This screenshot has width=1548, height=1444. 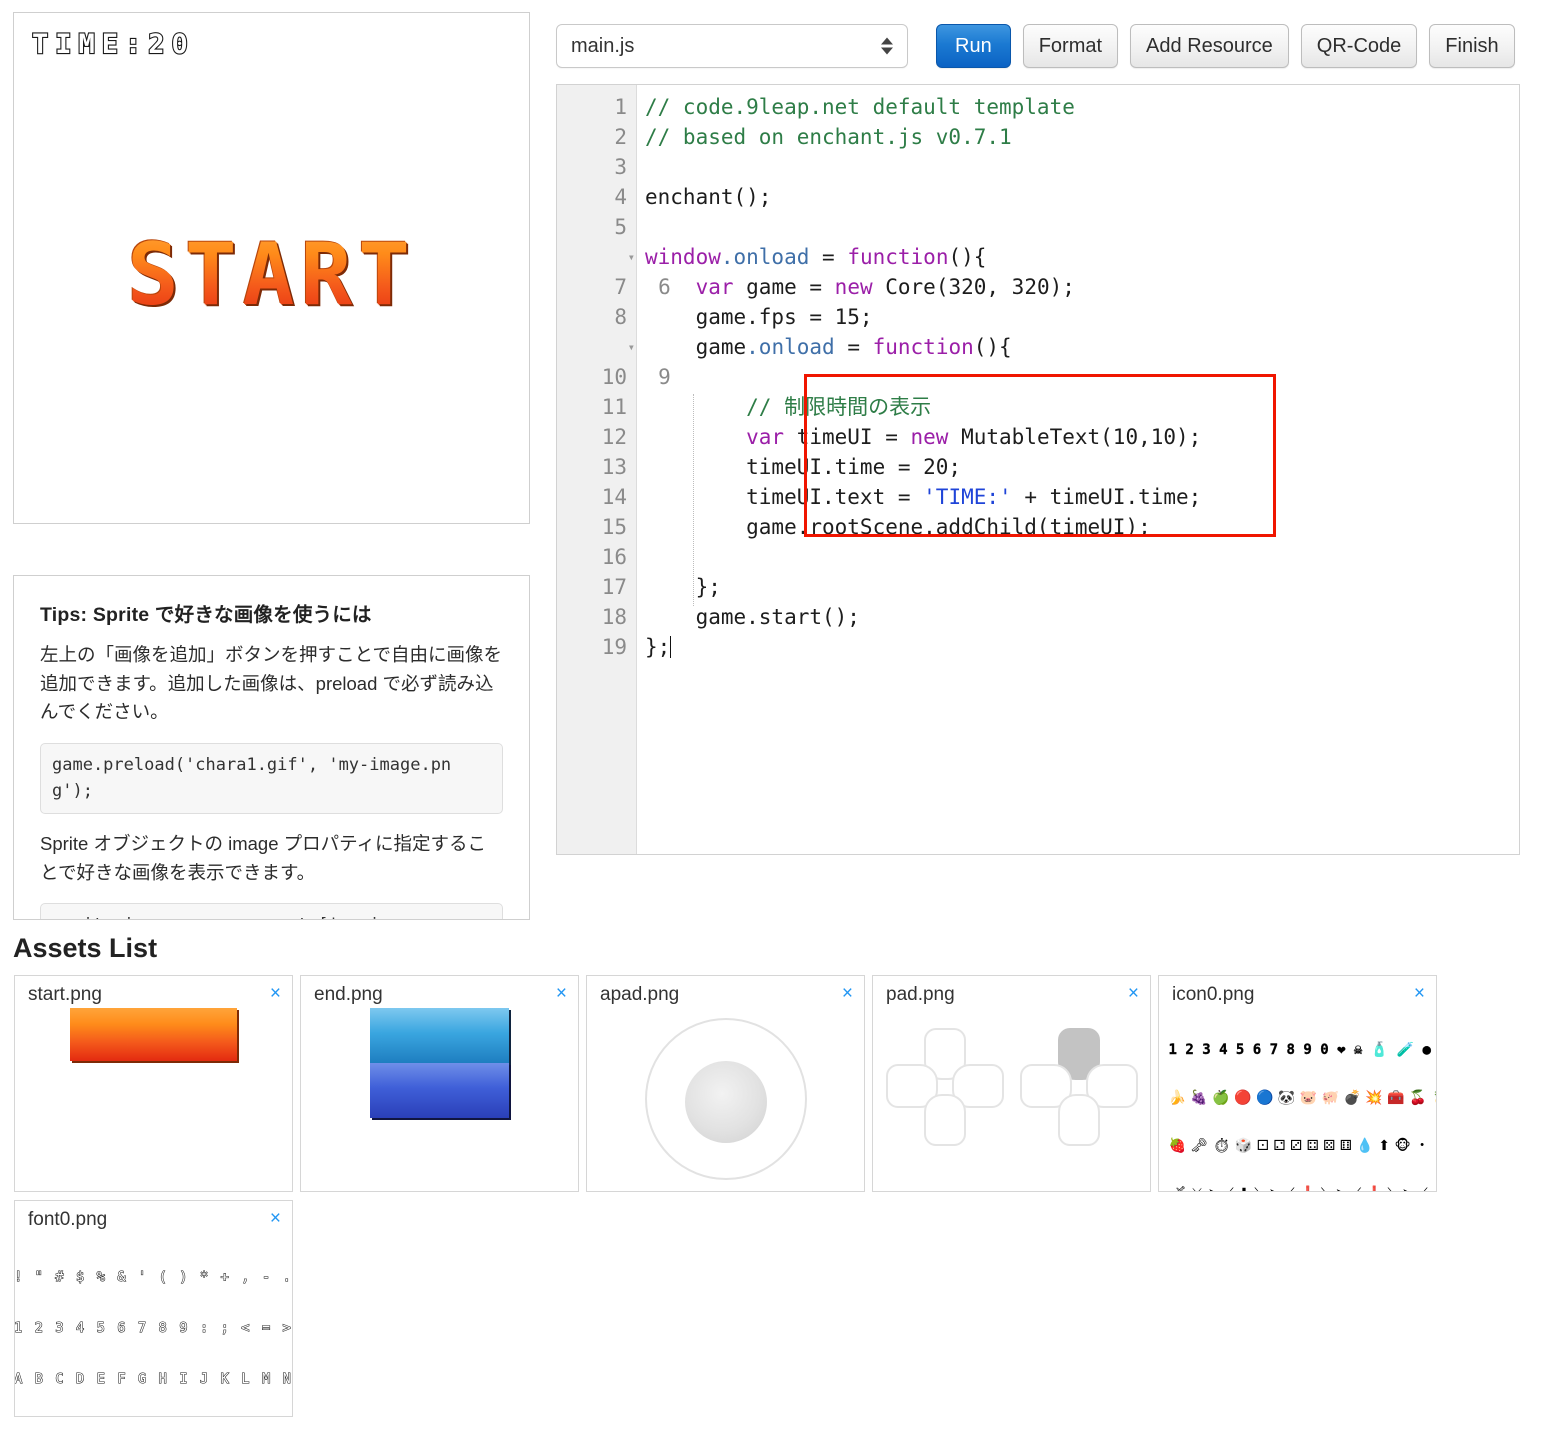 What do you see at coordinates (658, 647) in the screenshot?
I see `code-text: };` at bounding box center [658, 647].